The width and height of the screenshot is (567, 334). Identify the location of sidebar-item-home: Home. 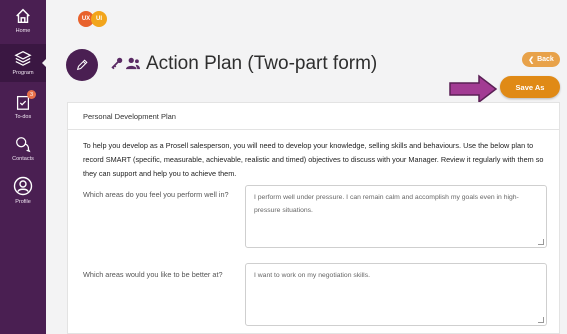
(23, 20).